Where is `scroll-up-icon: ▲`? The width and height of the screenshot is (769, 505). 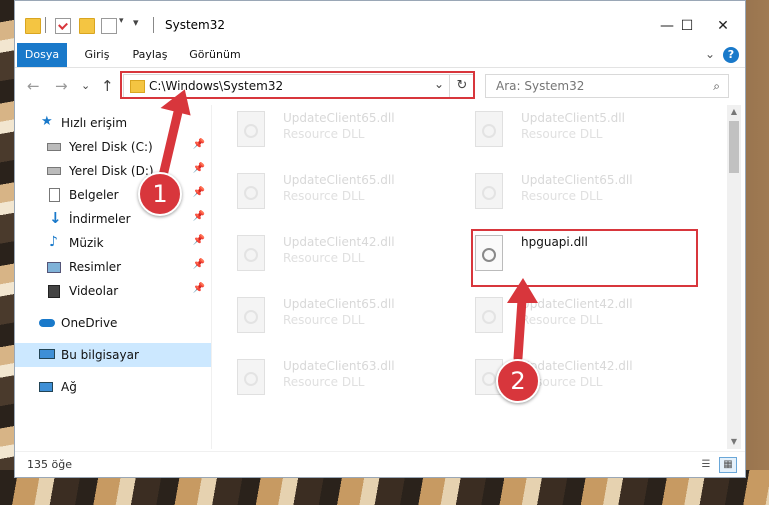 scroll-up-icon: ▲ is located at coordinates (734, 112).